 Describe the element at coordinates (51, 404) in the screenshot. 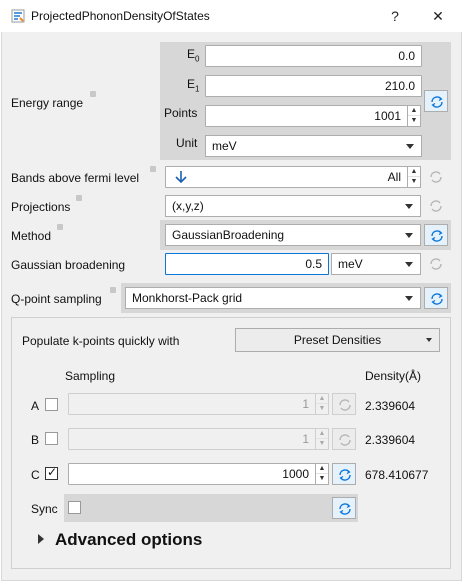

I see `axis-a-checkbox` at that location.